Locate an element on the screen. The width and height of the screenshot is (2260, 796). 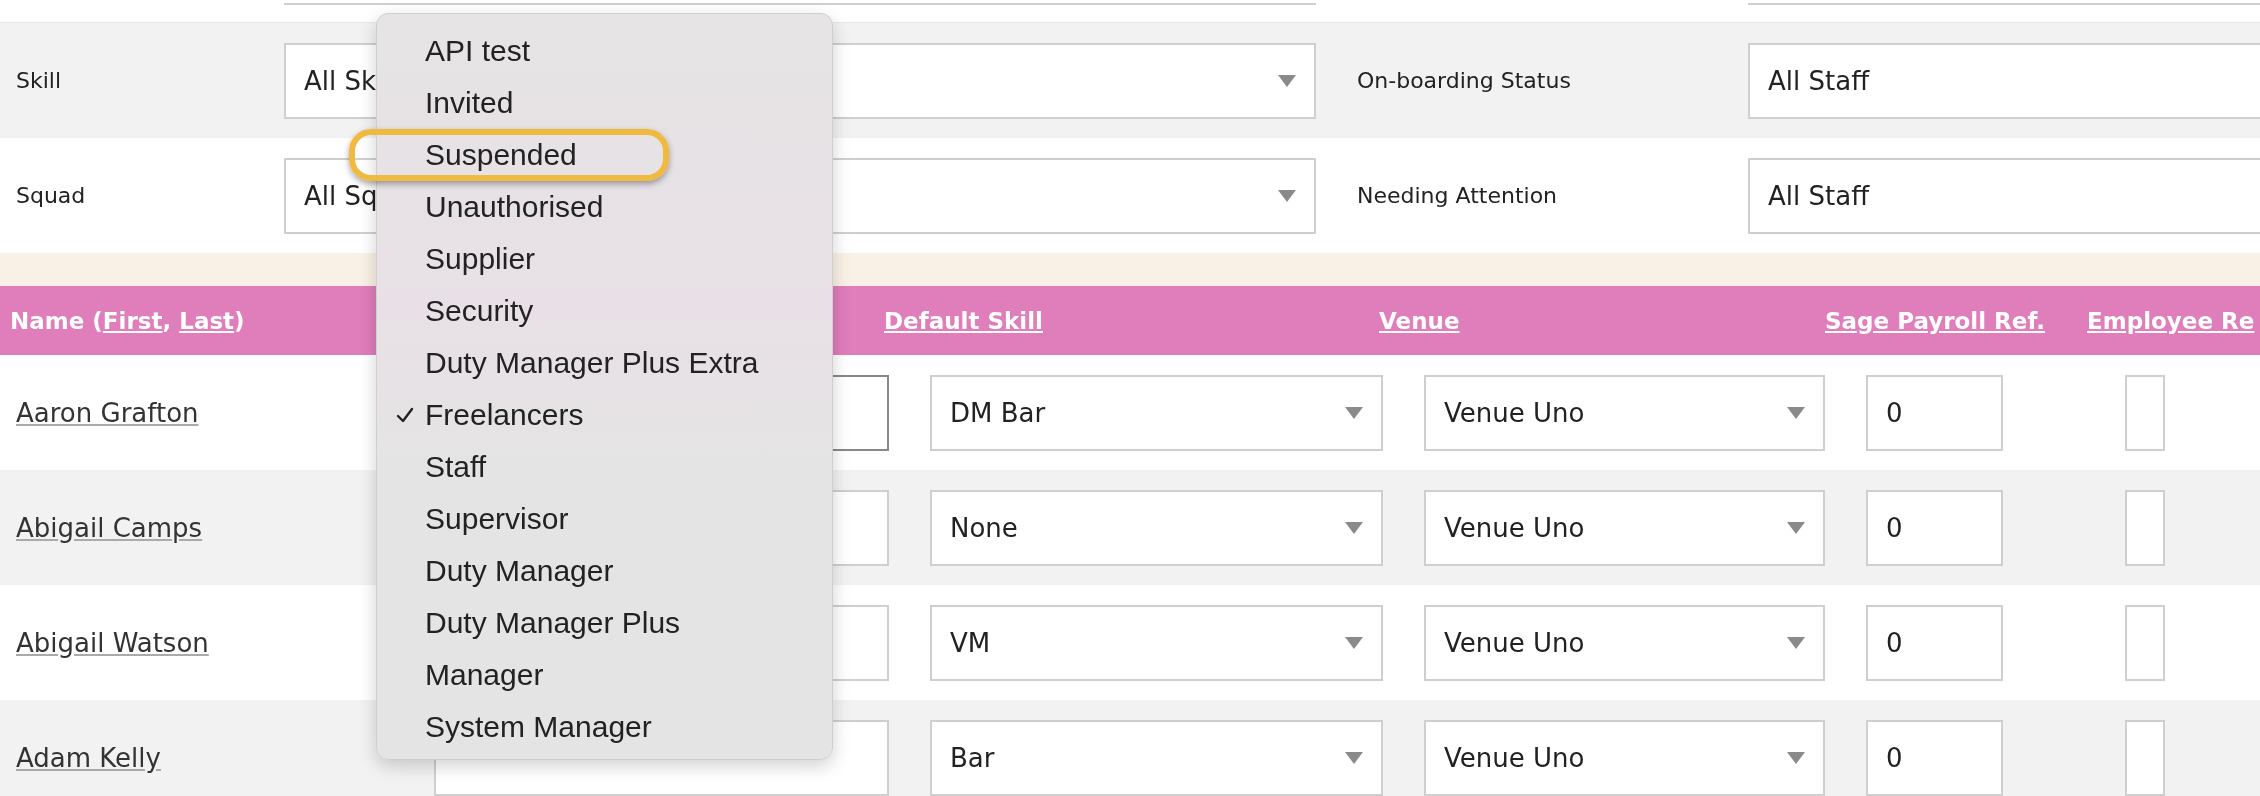
filter-label: Needing Attention is located at coordinates (1457, 195).